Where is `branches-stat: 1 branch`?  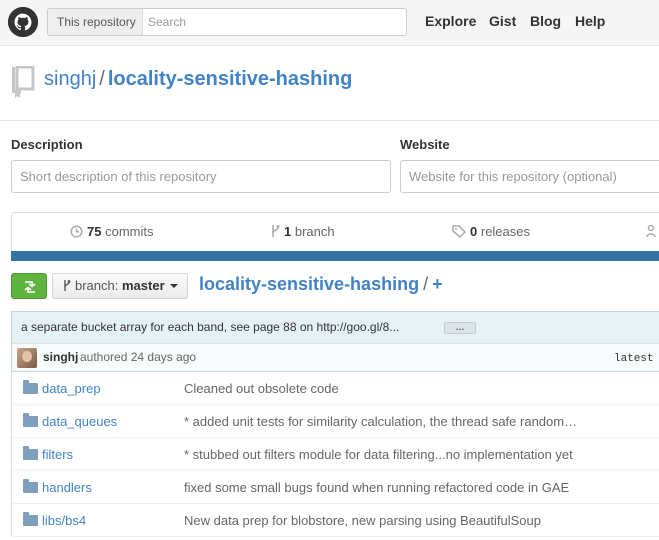
branches-stat: 1 branch is located at coordinates (303, 232).